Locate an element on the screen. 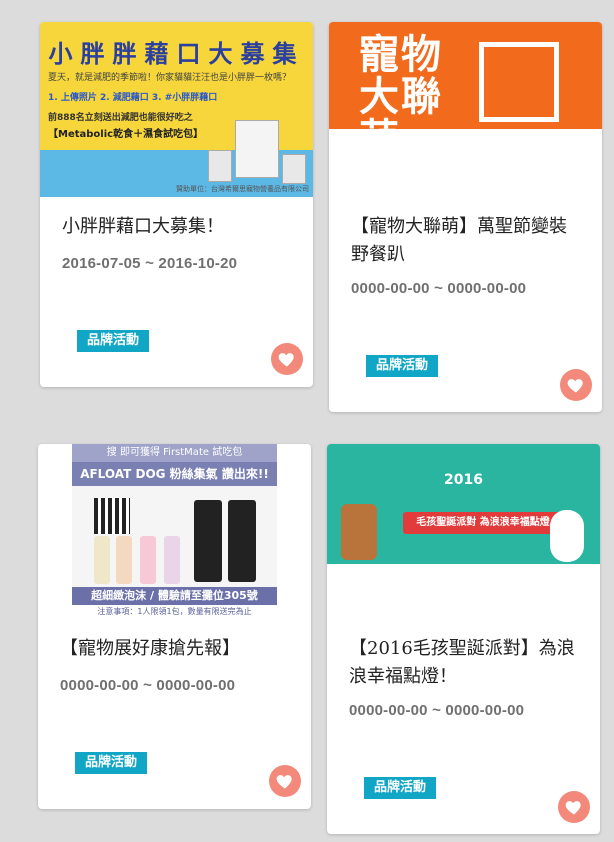 The image size is (614, 842). event-banner-image: 2016 毛孩聖誕派對 為浪浪幸福點燈 is located at coordinates (463, 518).